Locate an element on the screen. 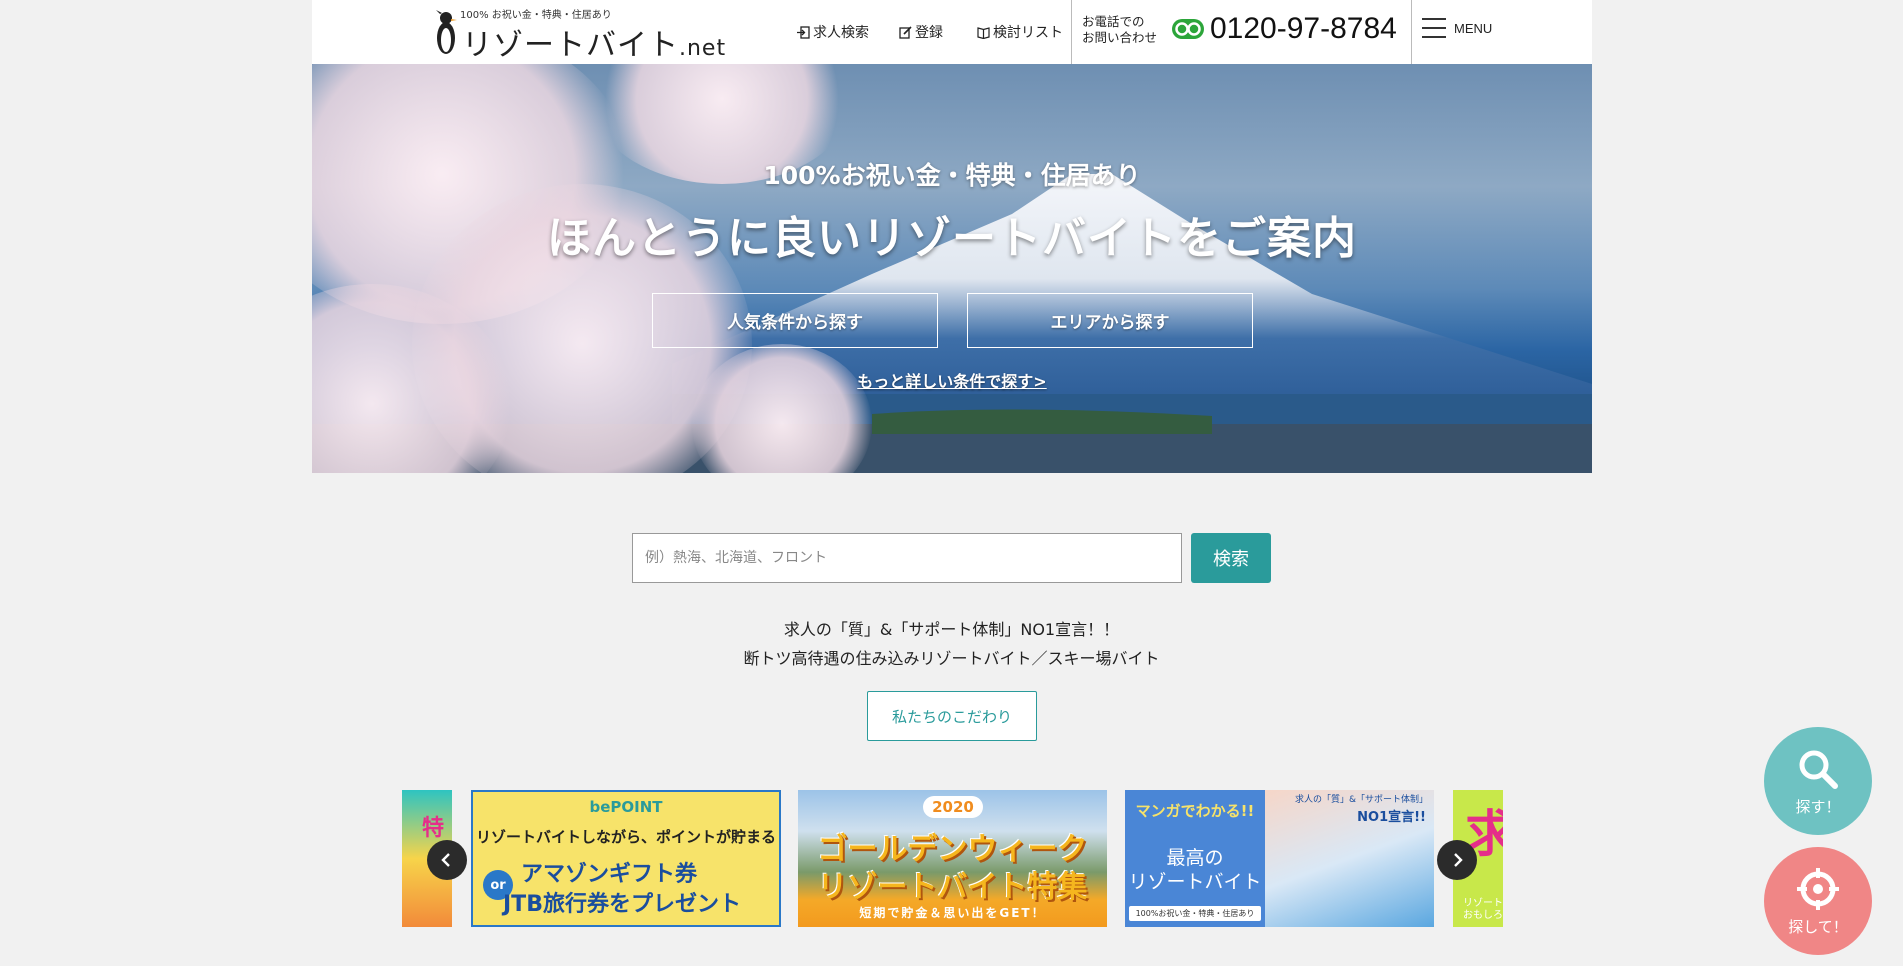 The image size is (1903, 966). carousel-next-button is located at coordinates (1457, 860).